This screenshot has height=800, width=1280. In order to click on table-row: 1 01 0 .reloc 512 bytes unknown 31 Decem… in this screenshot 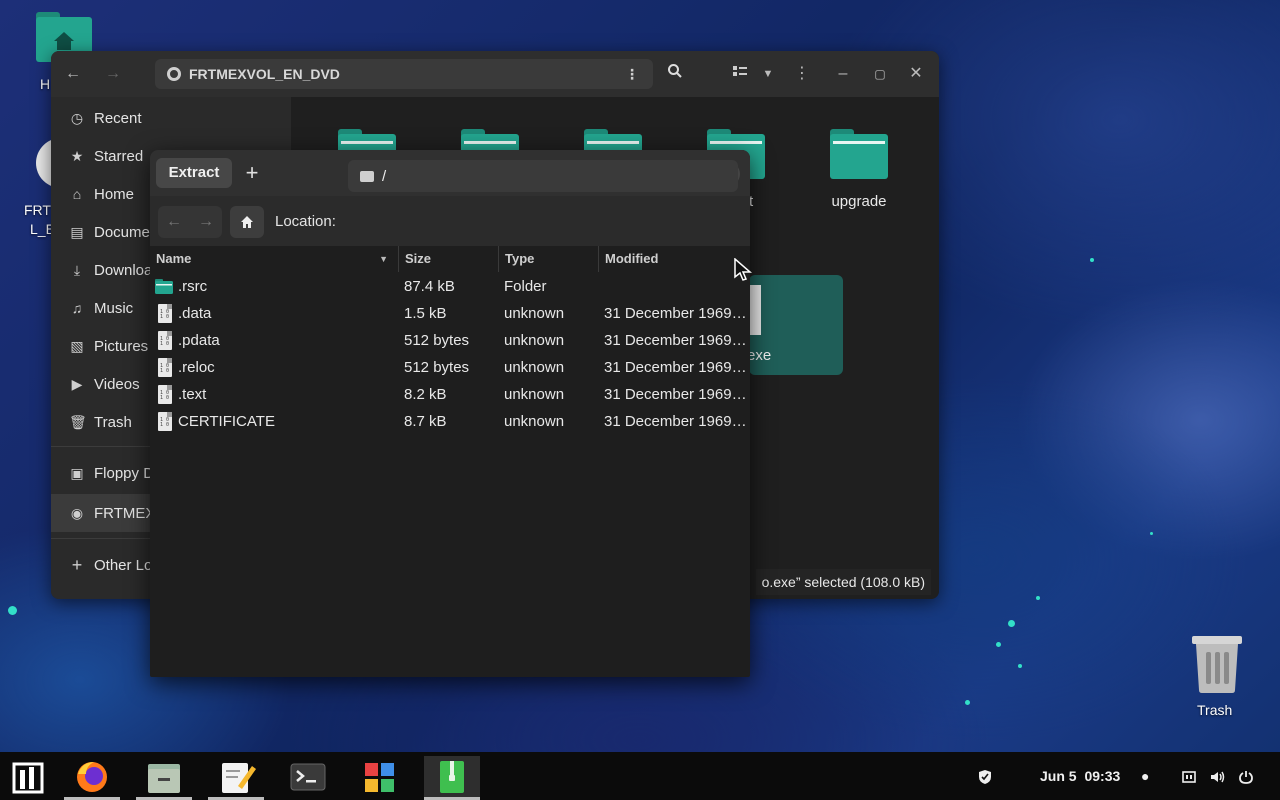, I will do `click(450, 367)`.